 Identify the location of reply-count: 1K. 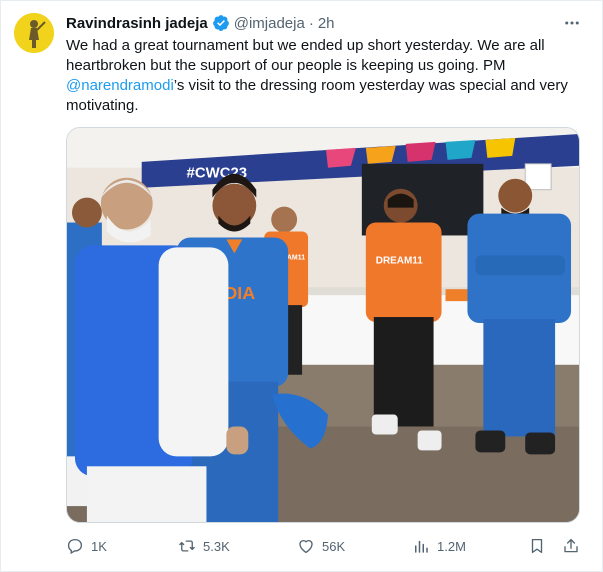
(99, 546).